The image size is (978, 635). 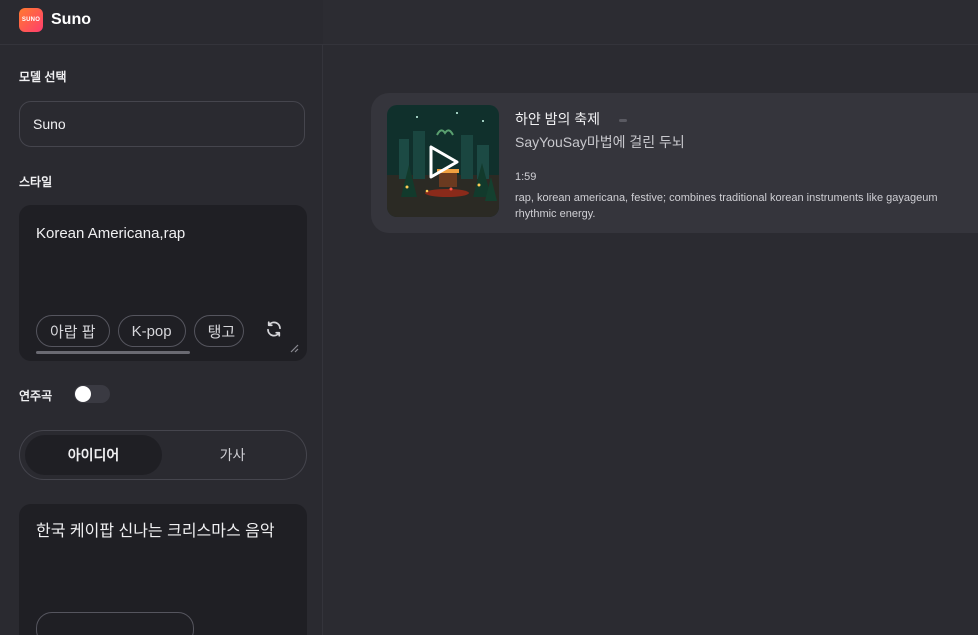 I want to click on title-indicator, so click(x=623, y=120).